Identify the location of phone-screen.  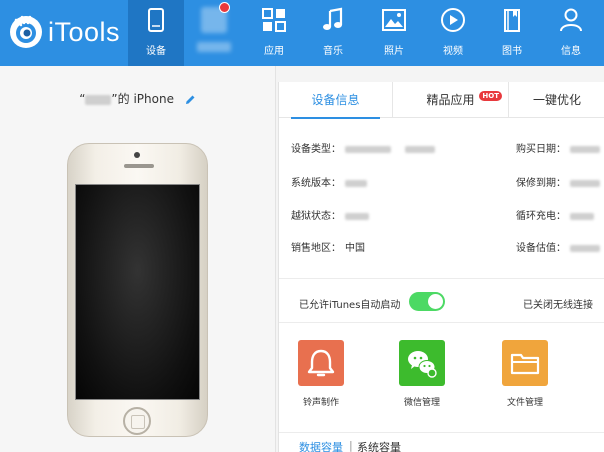
(137, 292).